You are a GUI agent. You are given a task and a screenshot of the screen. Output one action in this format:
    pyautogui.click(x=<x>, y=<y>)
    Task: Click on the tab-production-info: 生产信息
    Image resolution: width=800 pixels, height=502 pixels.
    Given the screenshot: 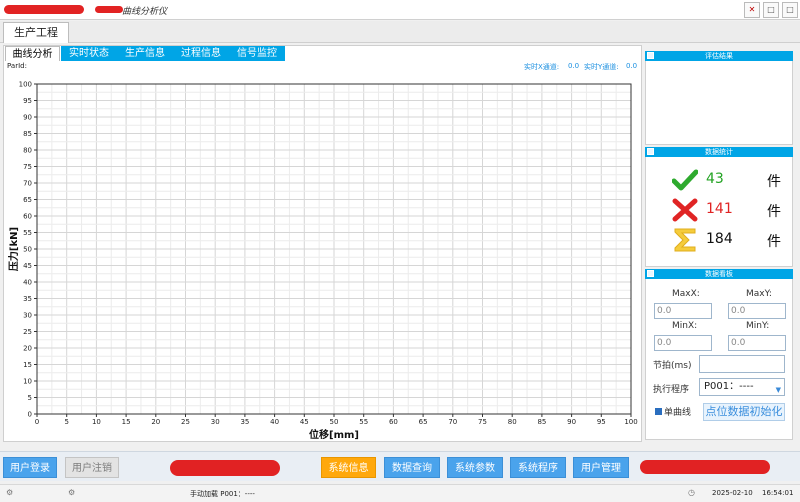 What is the action you would take?
    pyautogui.click(x=145, y=53)
    